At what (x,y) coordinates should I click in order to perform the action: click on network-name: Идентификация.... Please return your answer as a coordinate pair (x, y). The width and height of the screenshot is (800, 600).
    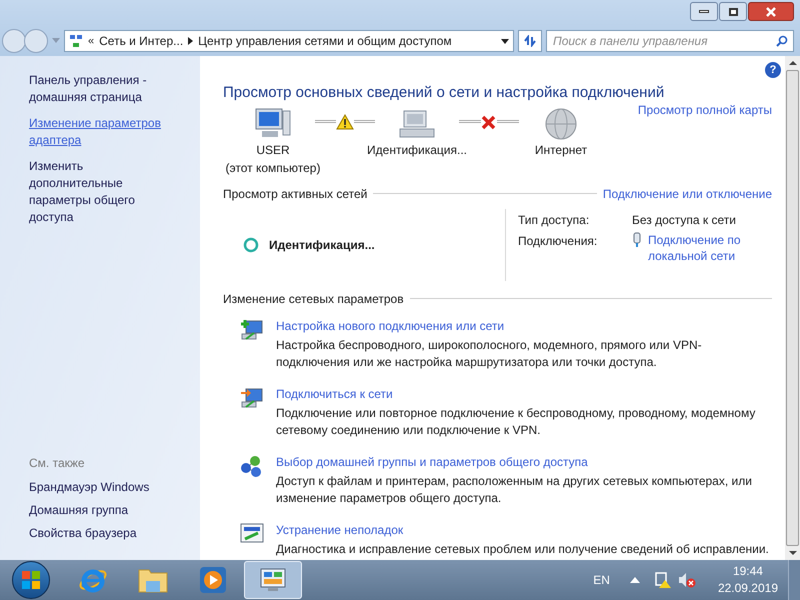
    Looking at the image, I should click on (322, 245).